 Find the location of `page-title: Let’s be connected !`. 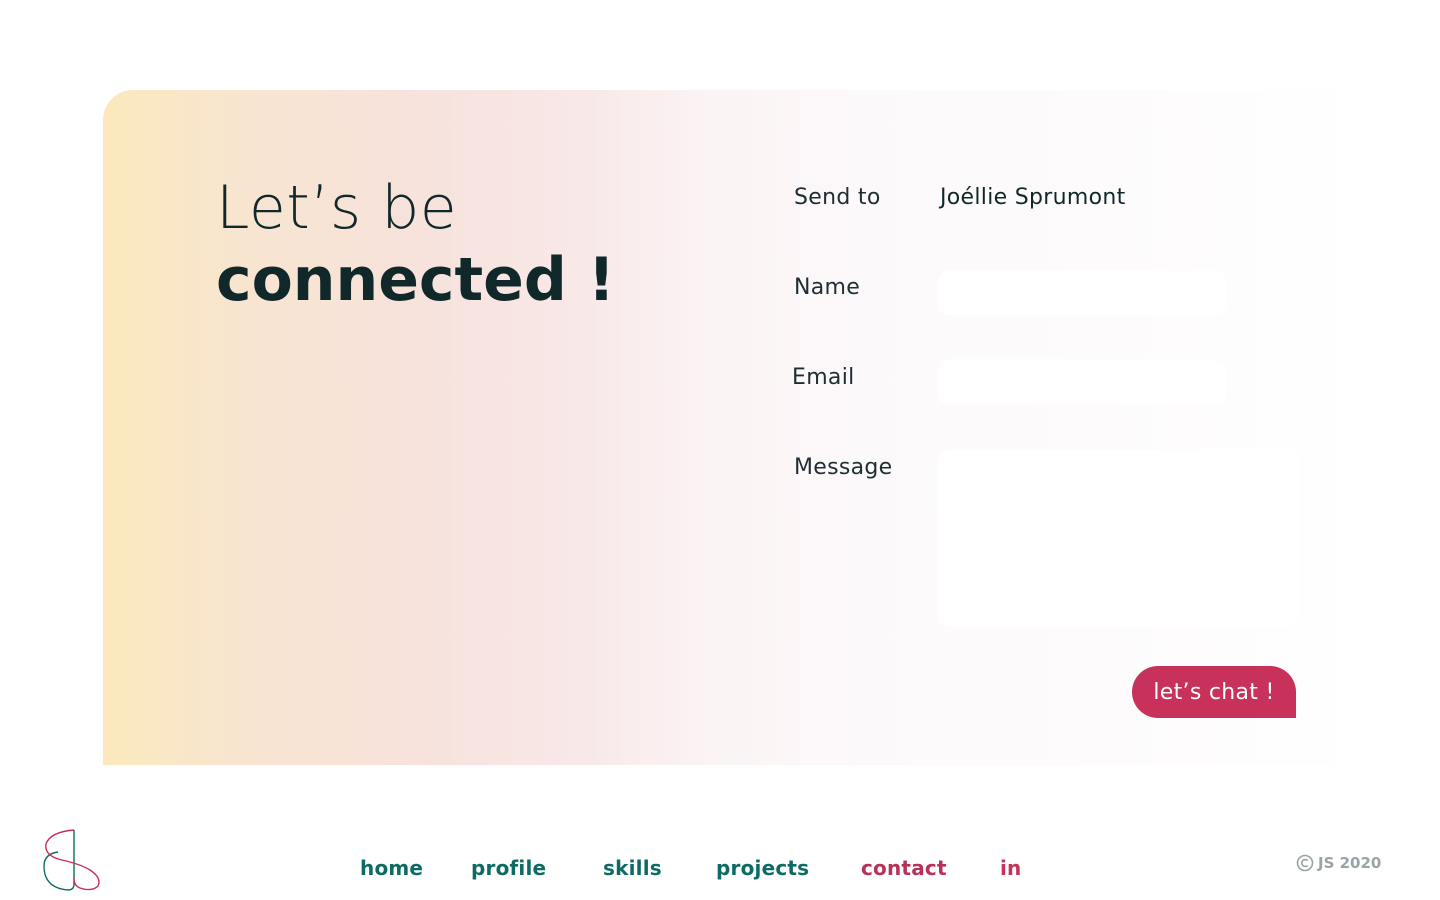

page-title: Let’s be connected ! is located at coordinates (415, 244).